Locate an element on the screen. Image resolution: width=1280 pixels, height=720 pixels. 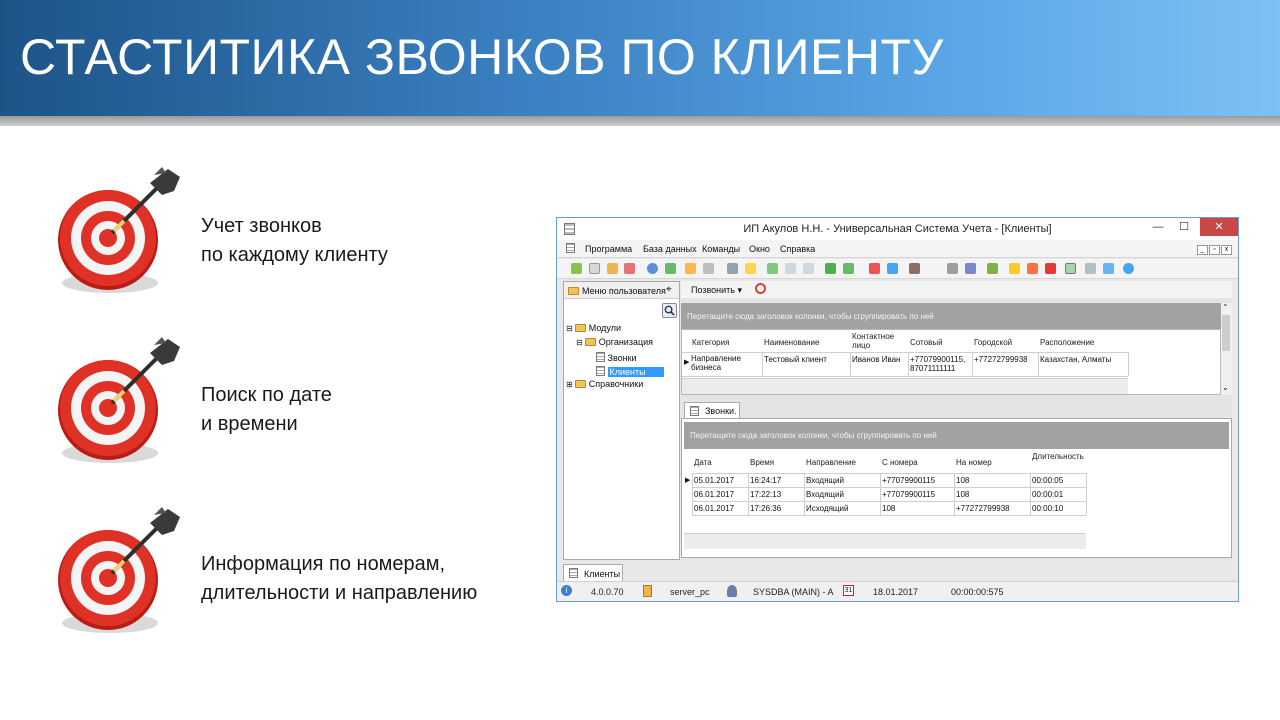
call-direction: Исходящий is located at coordinates (827, 508).